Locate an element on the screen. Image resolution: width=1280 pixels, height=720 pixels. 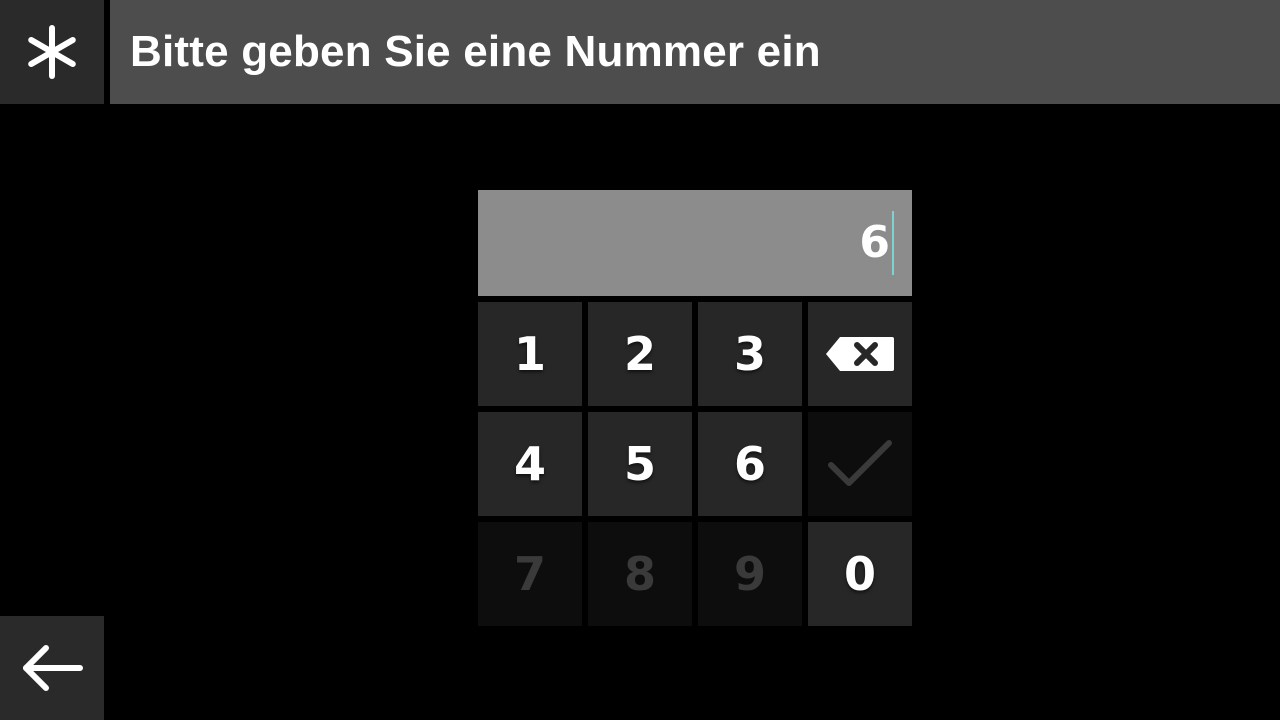
back-button is located at coordinates (52, 668).